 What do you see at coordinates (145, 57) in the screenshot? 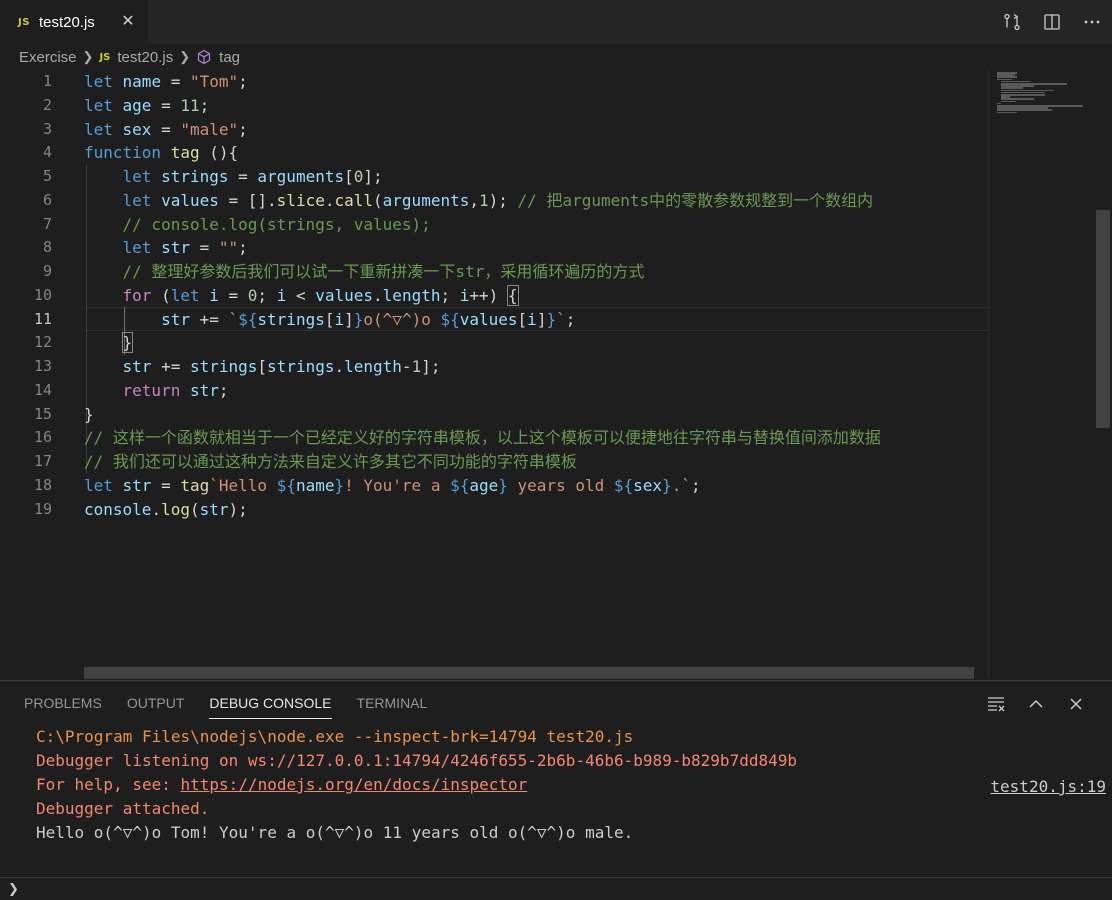
I see `breadcrumb-file: test20.js` at bounding box center [145, 57].